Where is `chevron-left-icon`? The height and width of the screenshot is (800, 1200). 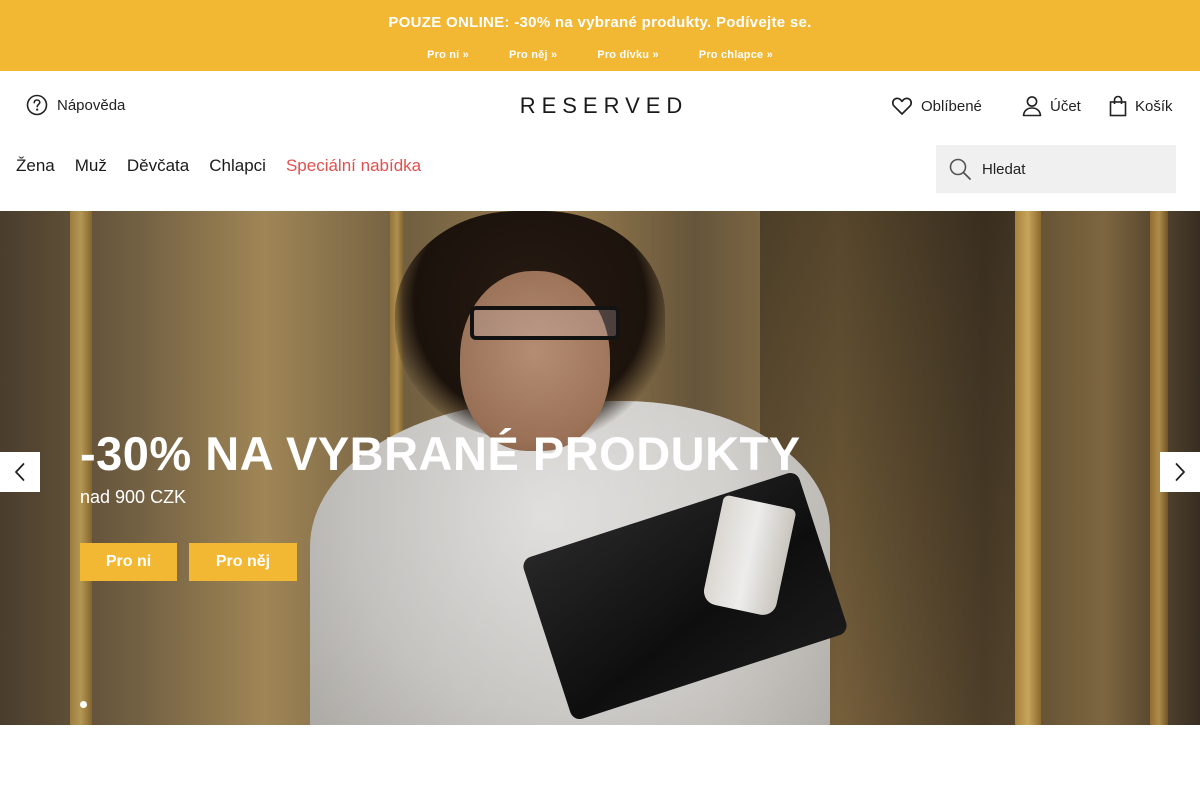
chevron-left-icon is located at coordinates (20, 472).